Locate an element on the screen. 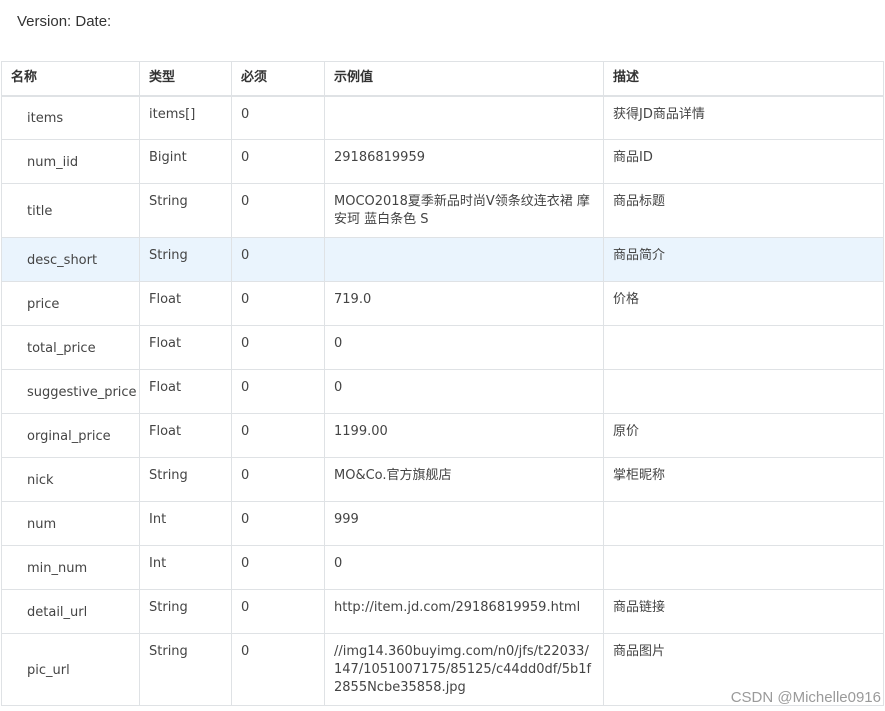  cell-example: MO&Co.官方旗舰店 is located at coordinates (464, 479).